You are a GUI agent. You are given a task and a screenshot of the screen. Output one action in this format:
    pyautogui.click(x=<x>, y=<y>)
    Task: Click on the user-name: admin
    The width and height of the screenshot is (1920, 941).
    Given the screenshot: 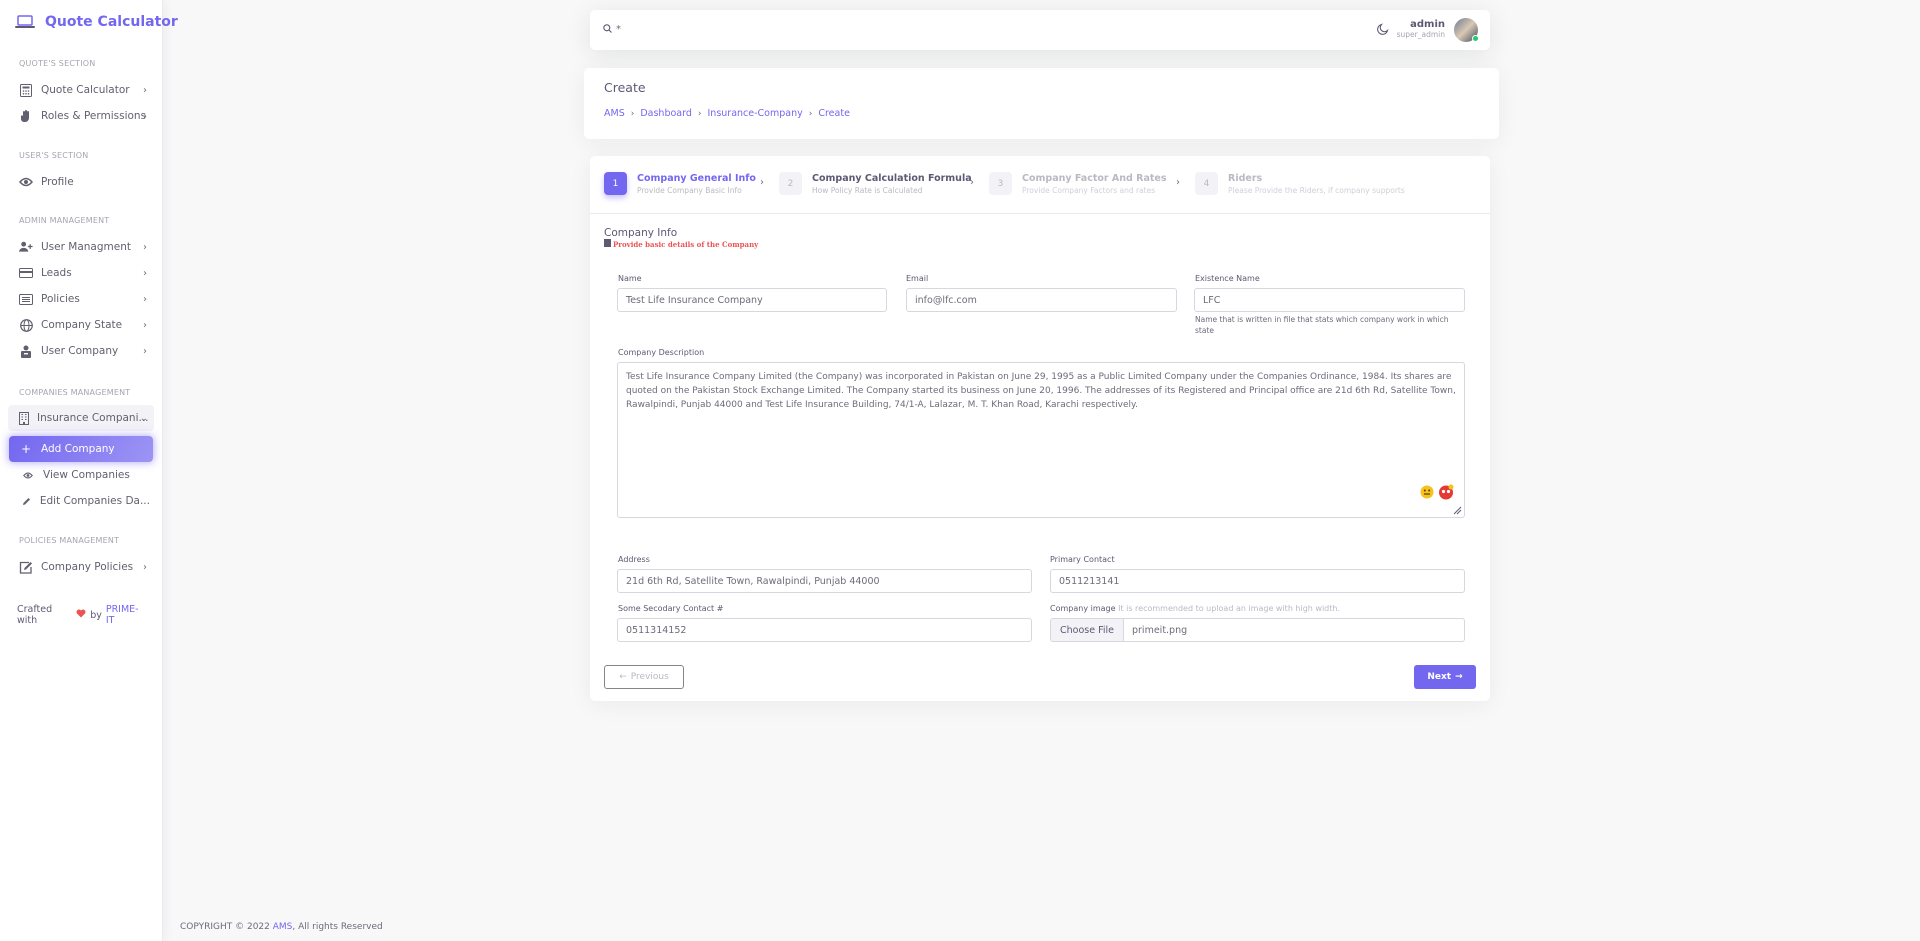 What is the action you would take?
    pyautogui.click(x=1427, y=24)
    